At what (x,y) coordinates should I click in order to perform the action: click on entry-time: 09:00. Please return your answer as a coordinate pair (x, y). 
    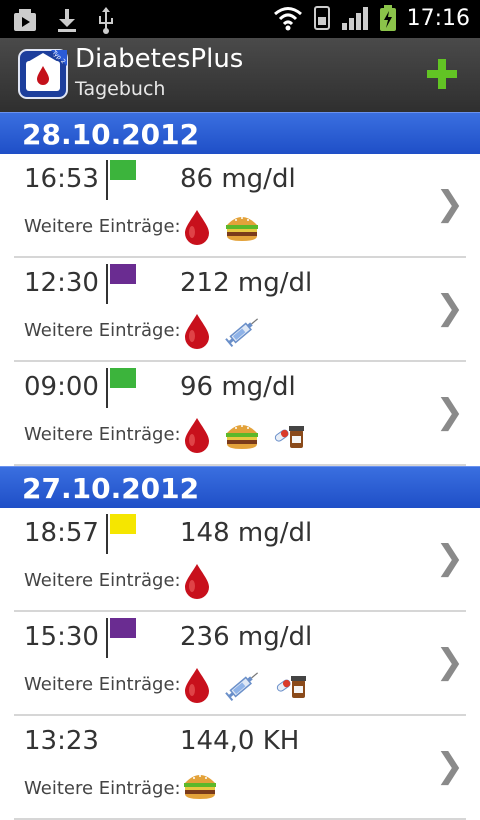
    Looking at the image, I should click on (61, 387).